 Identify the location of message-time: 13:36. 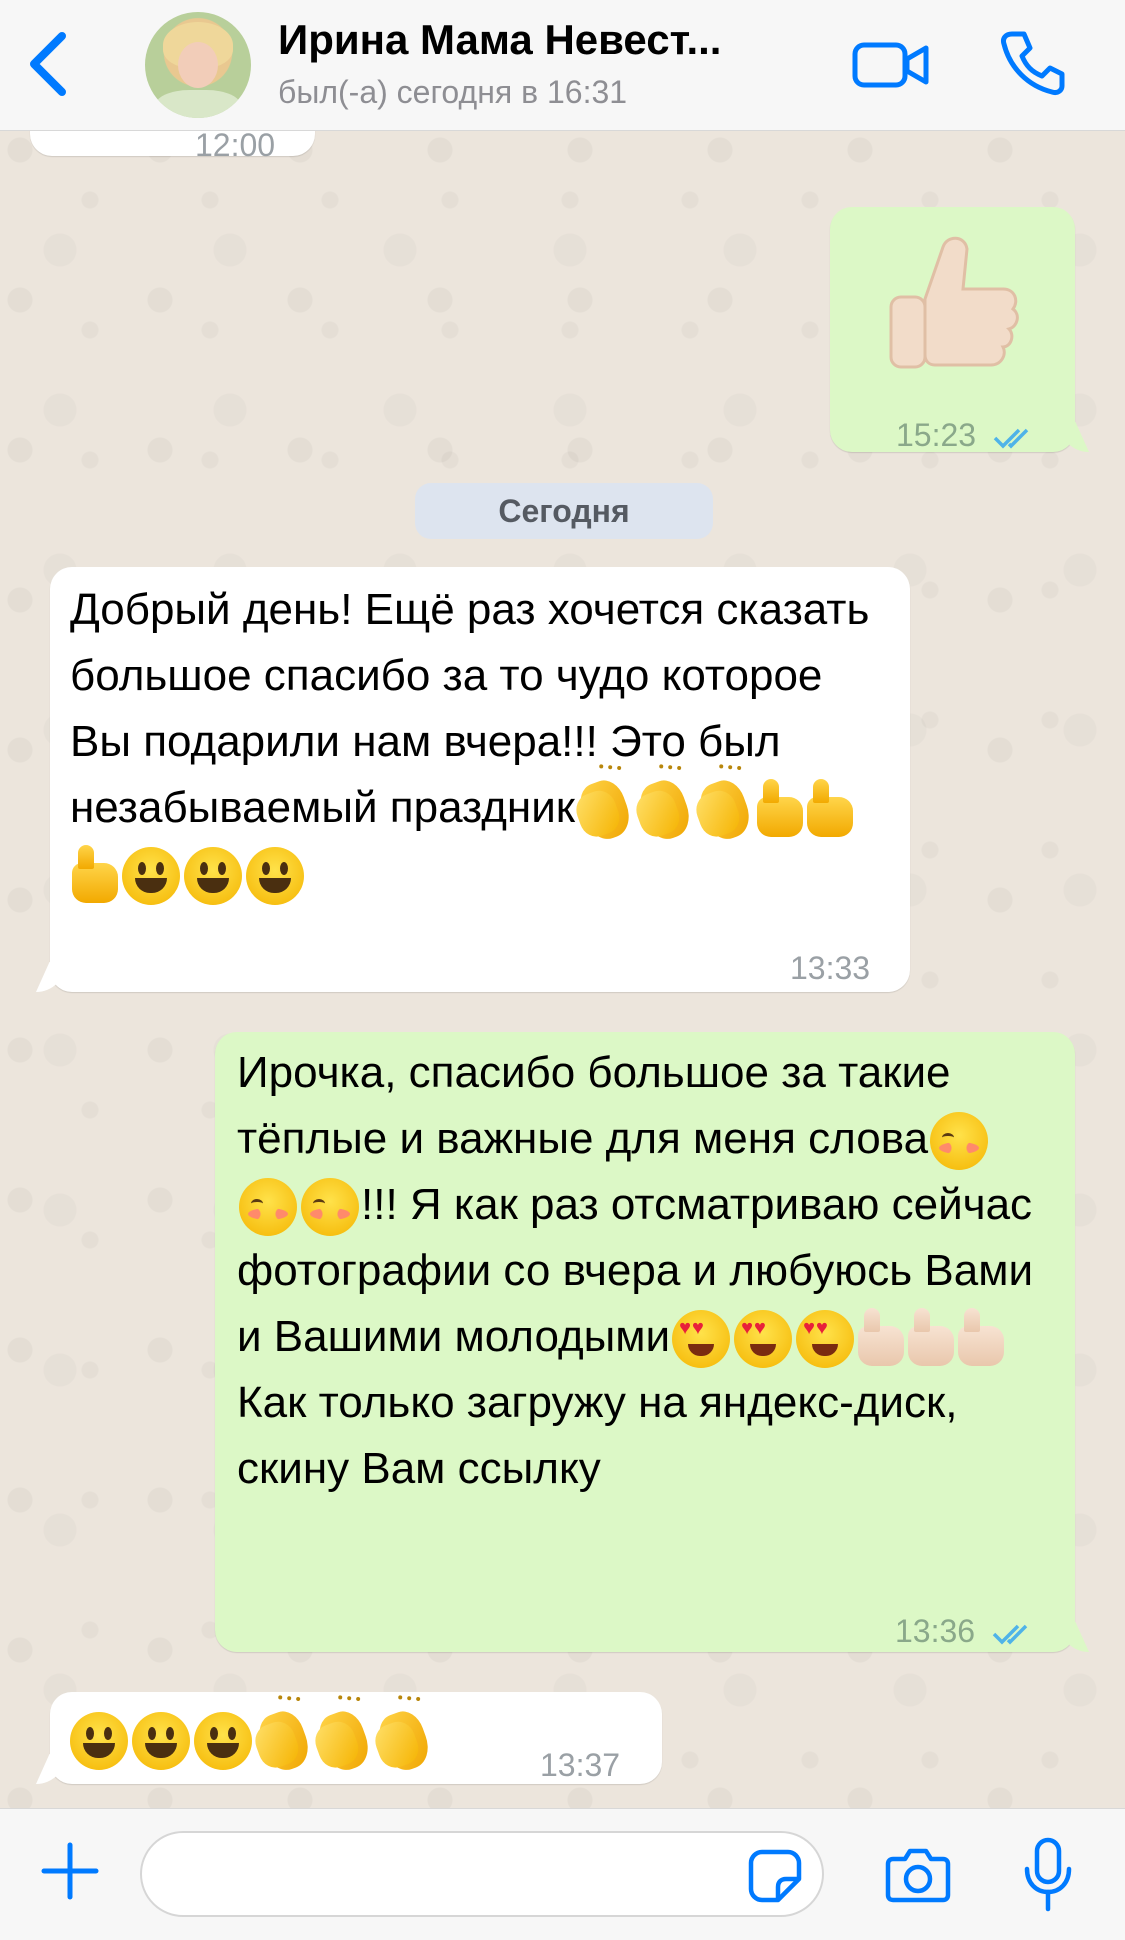
(965, 1631).